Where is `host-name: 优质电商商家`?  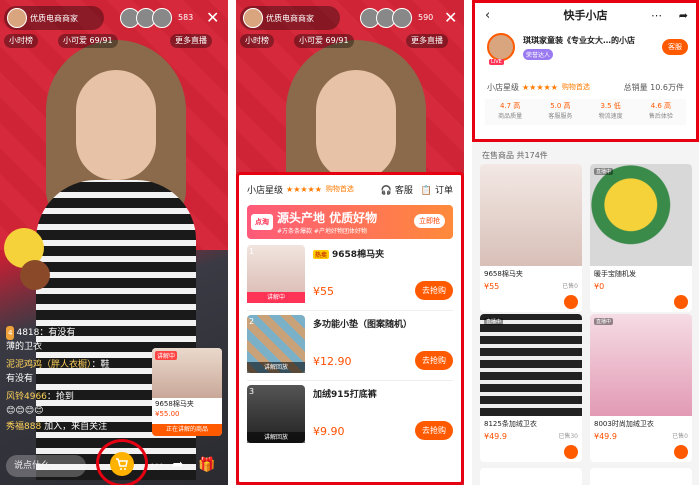
host-name: 优质电商商家 is located at coordinates (54, 18).